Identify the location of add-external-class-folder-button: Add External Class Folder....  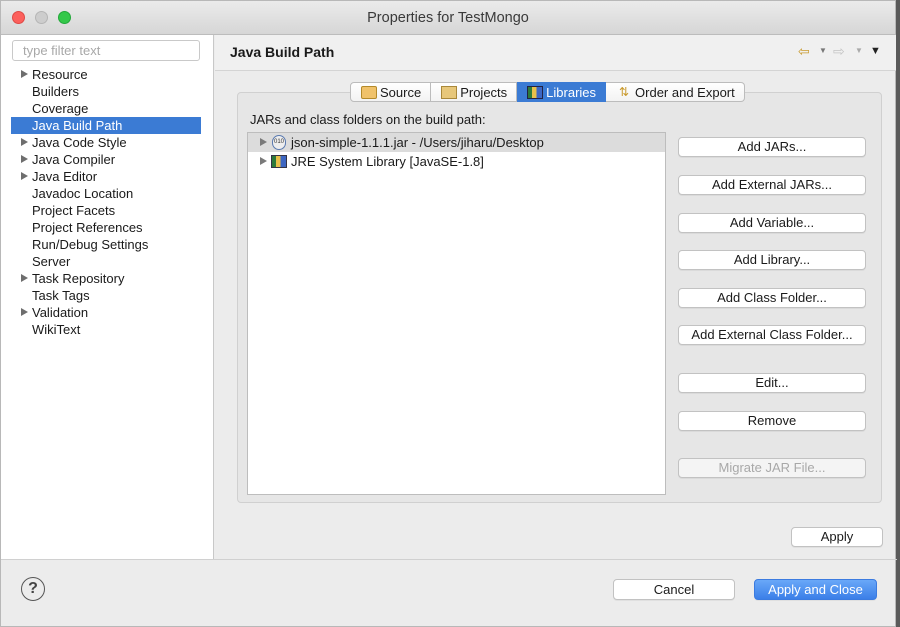
(772, 335).